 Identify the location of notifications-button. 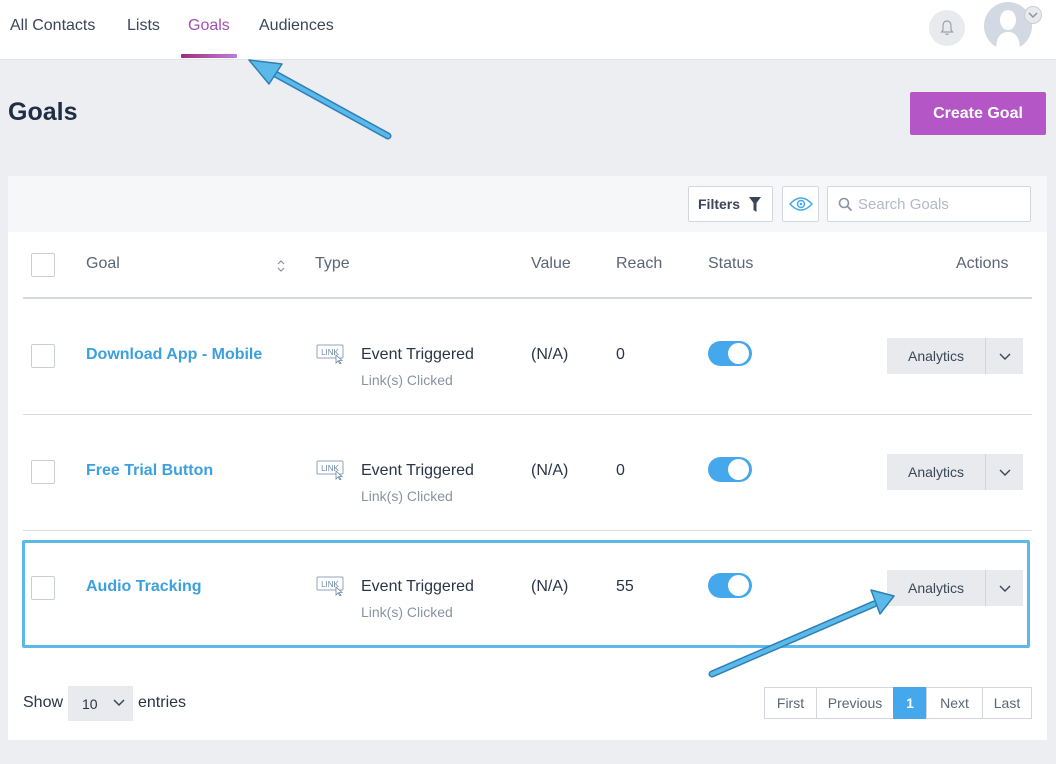
(947, 28).